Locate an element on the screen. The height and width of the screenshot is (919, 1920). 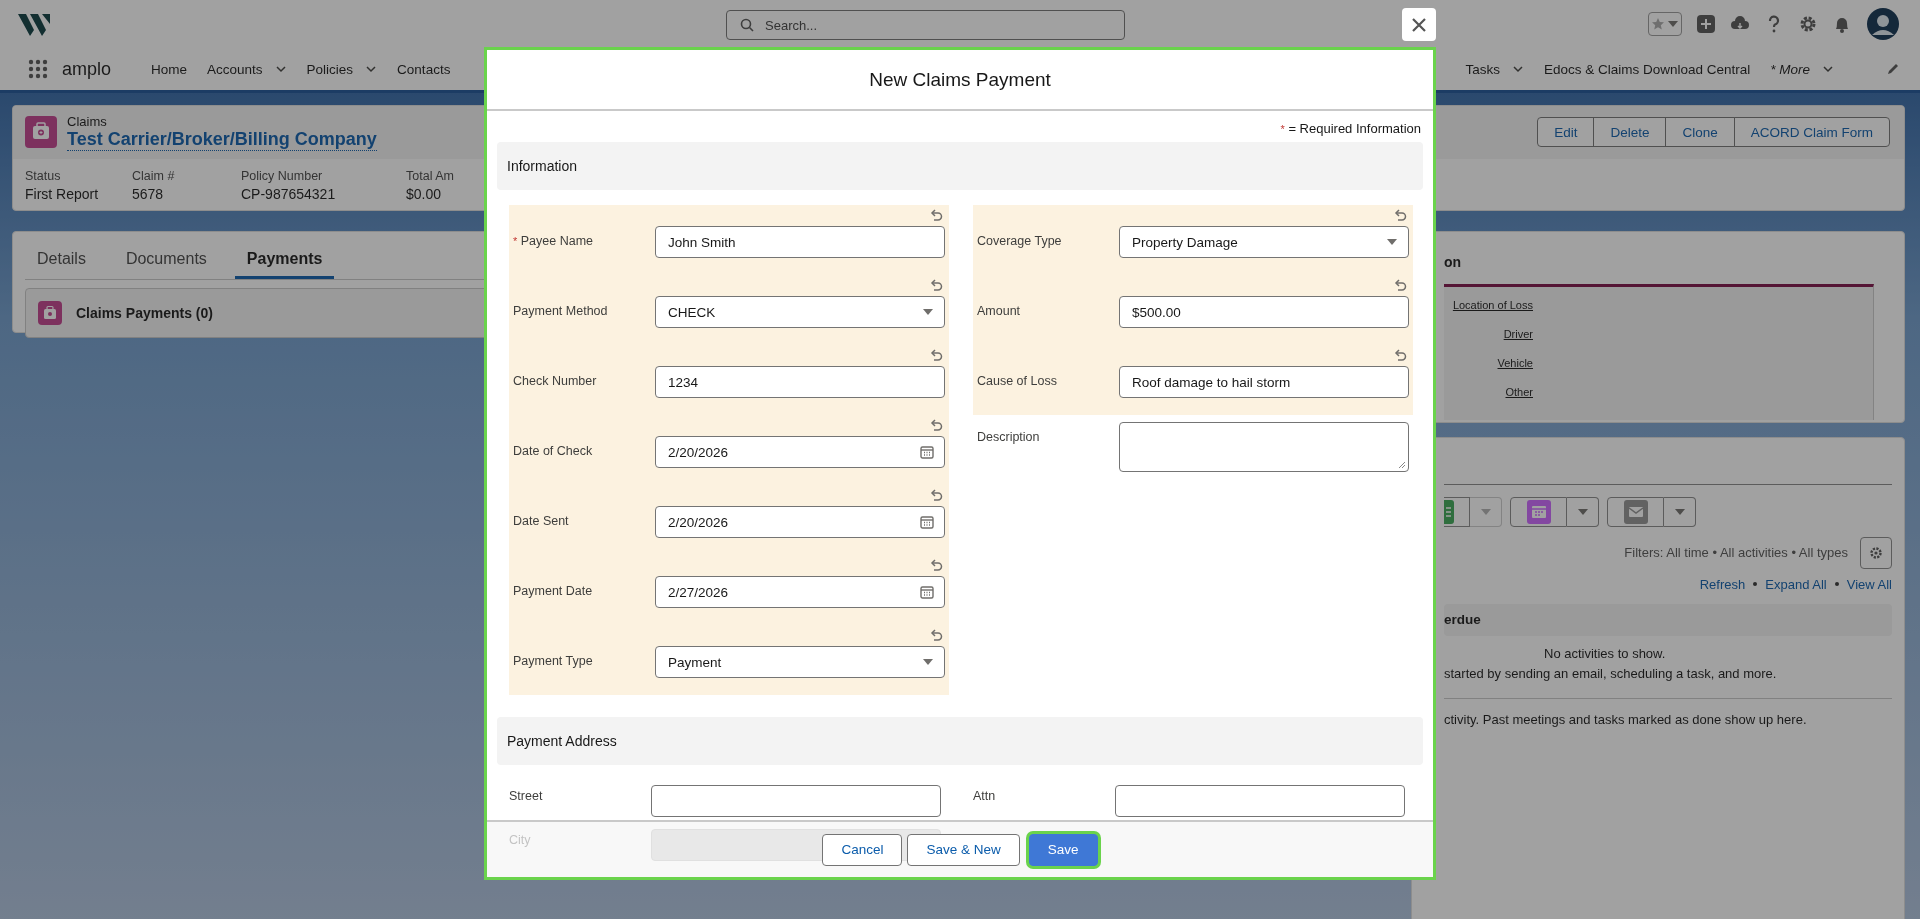
field-label: Description is located at coordinates (1009, 436).